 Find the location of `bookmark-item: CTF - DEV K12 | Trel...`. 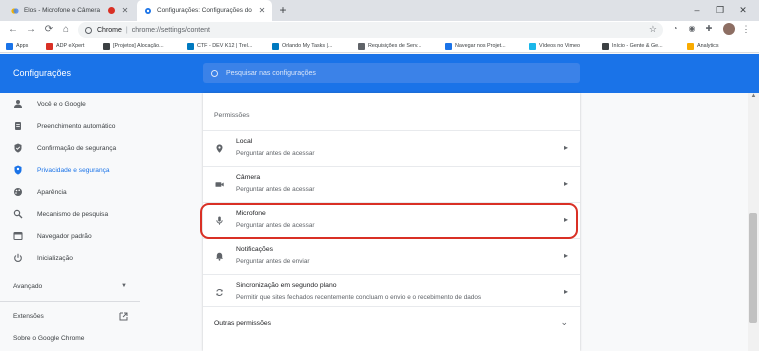

bookmark-item: CTF - DEV K12 | Trel... is located at coordinates (228, 46).